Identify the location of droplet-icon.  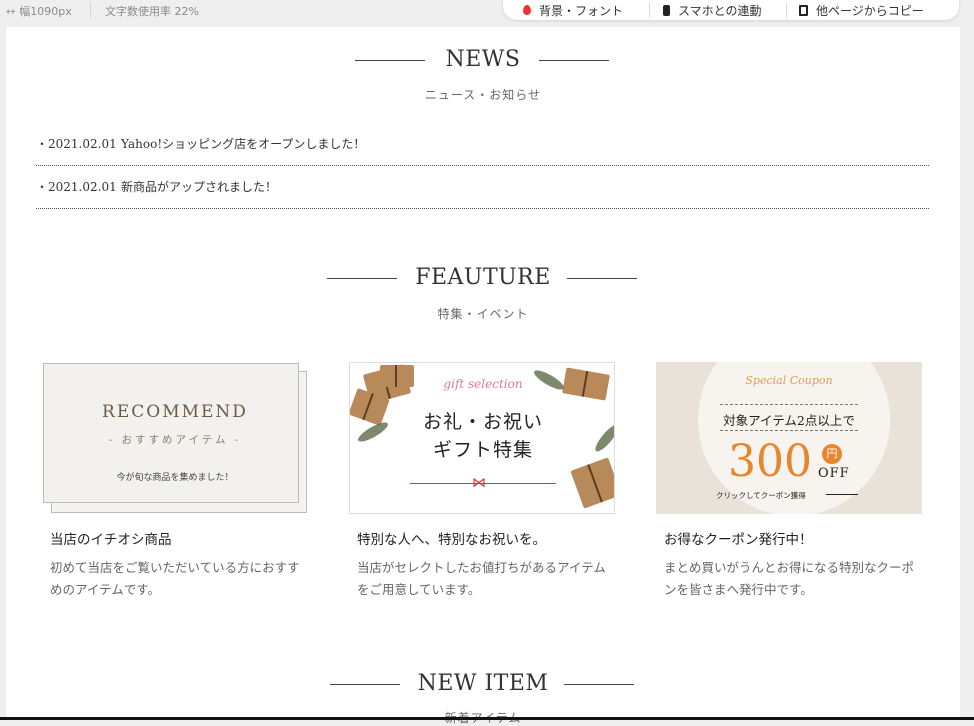
(527, 10).